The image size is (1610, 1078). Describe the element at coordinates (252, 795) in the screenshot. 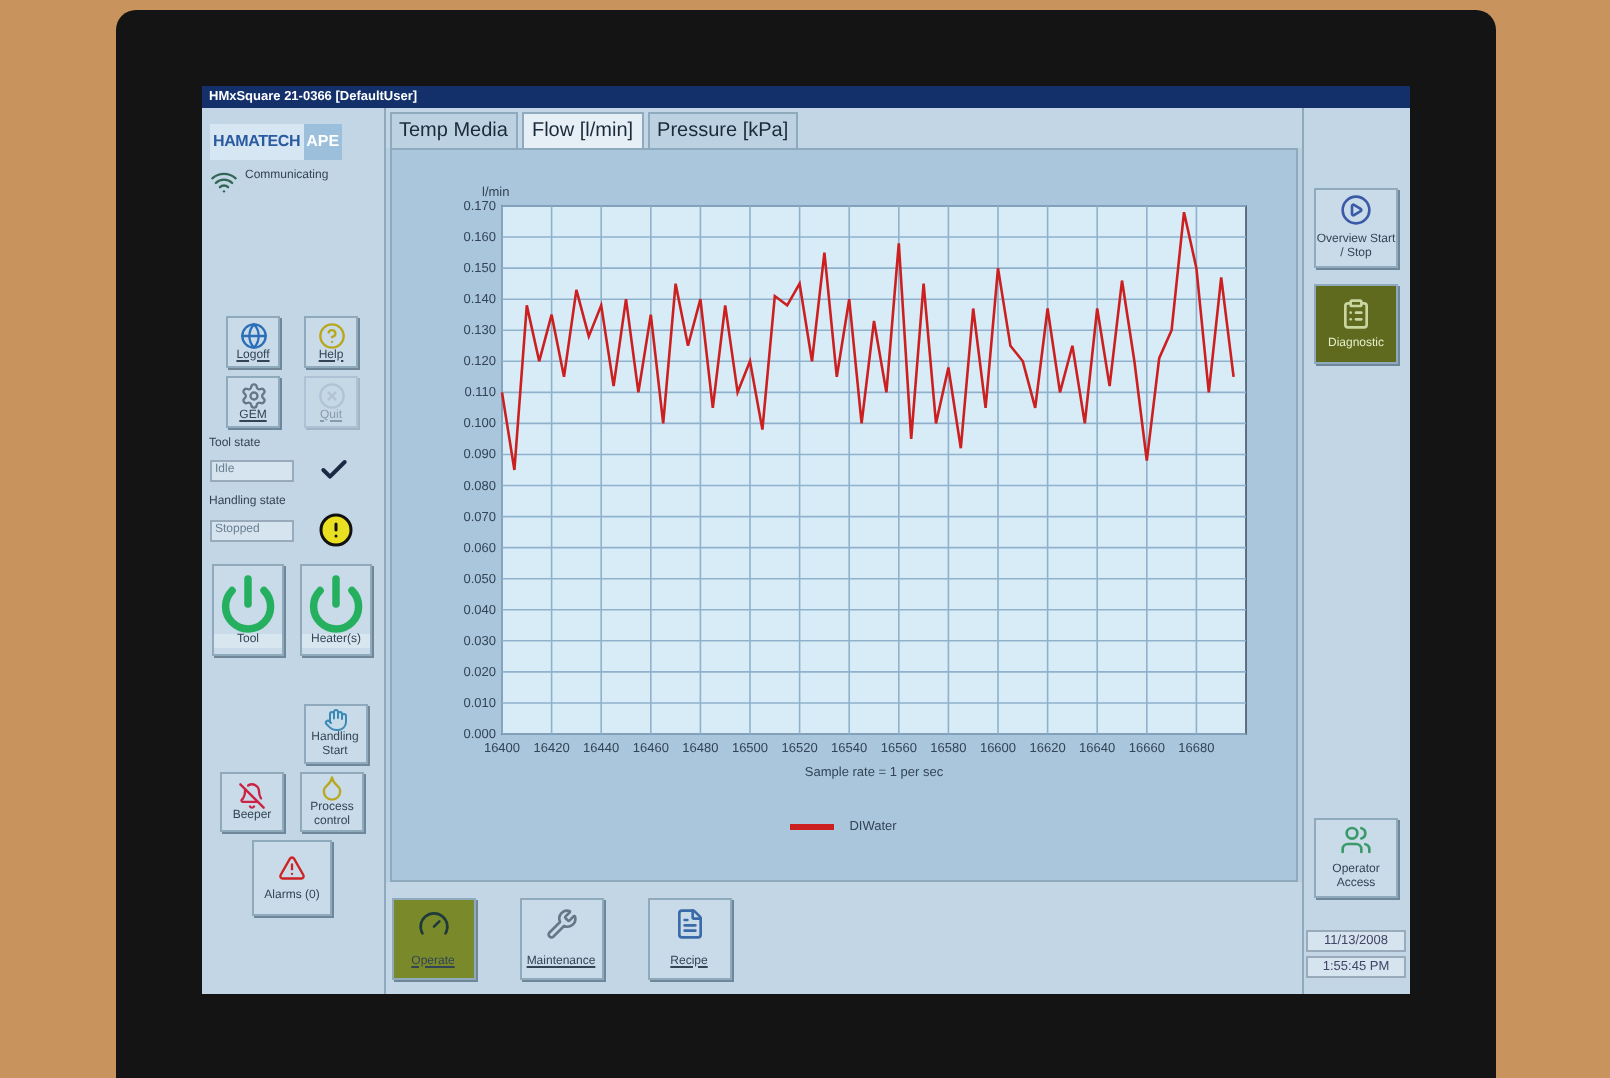

I see `bell-off-icon` at that location.